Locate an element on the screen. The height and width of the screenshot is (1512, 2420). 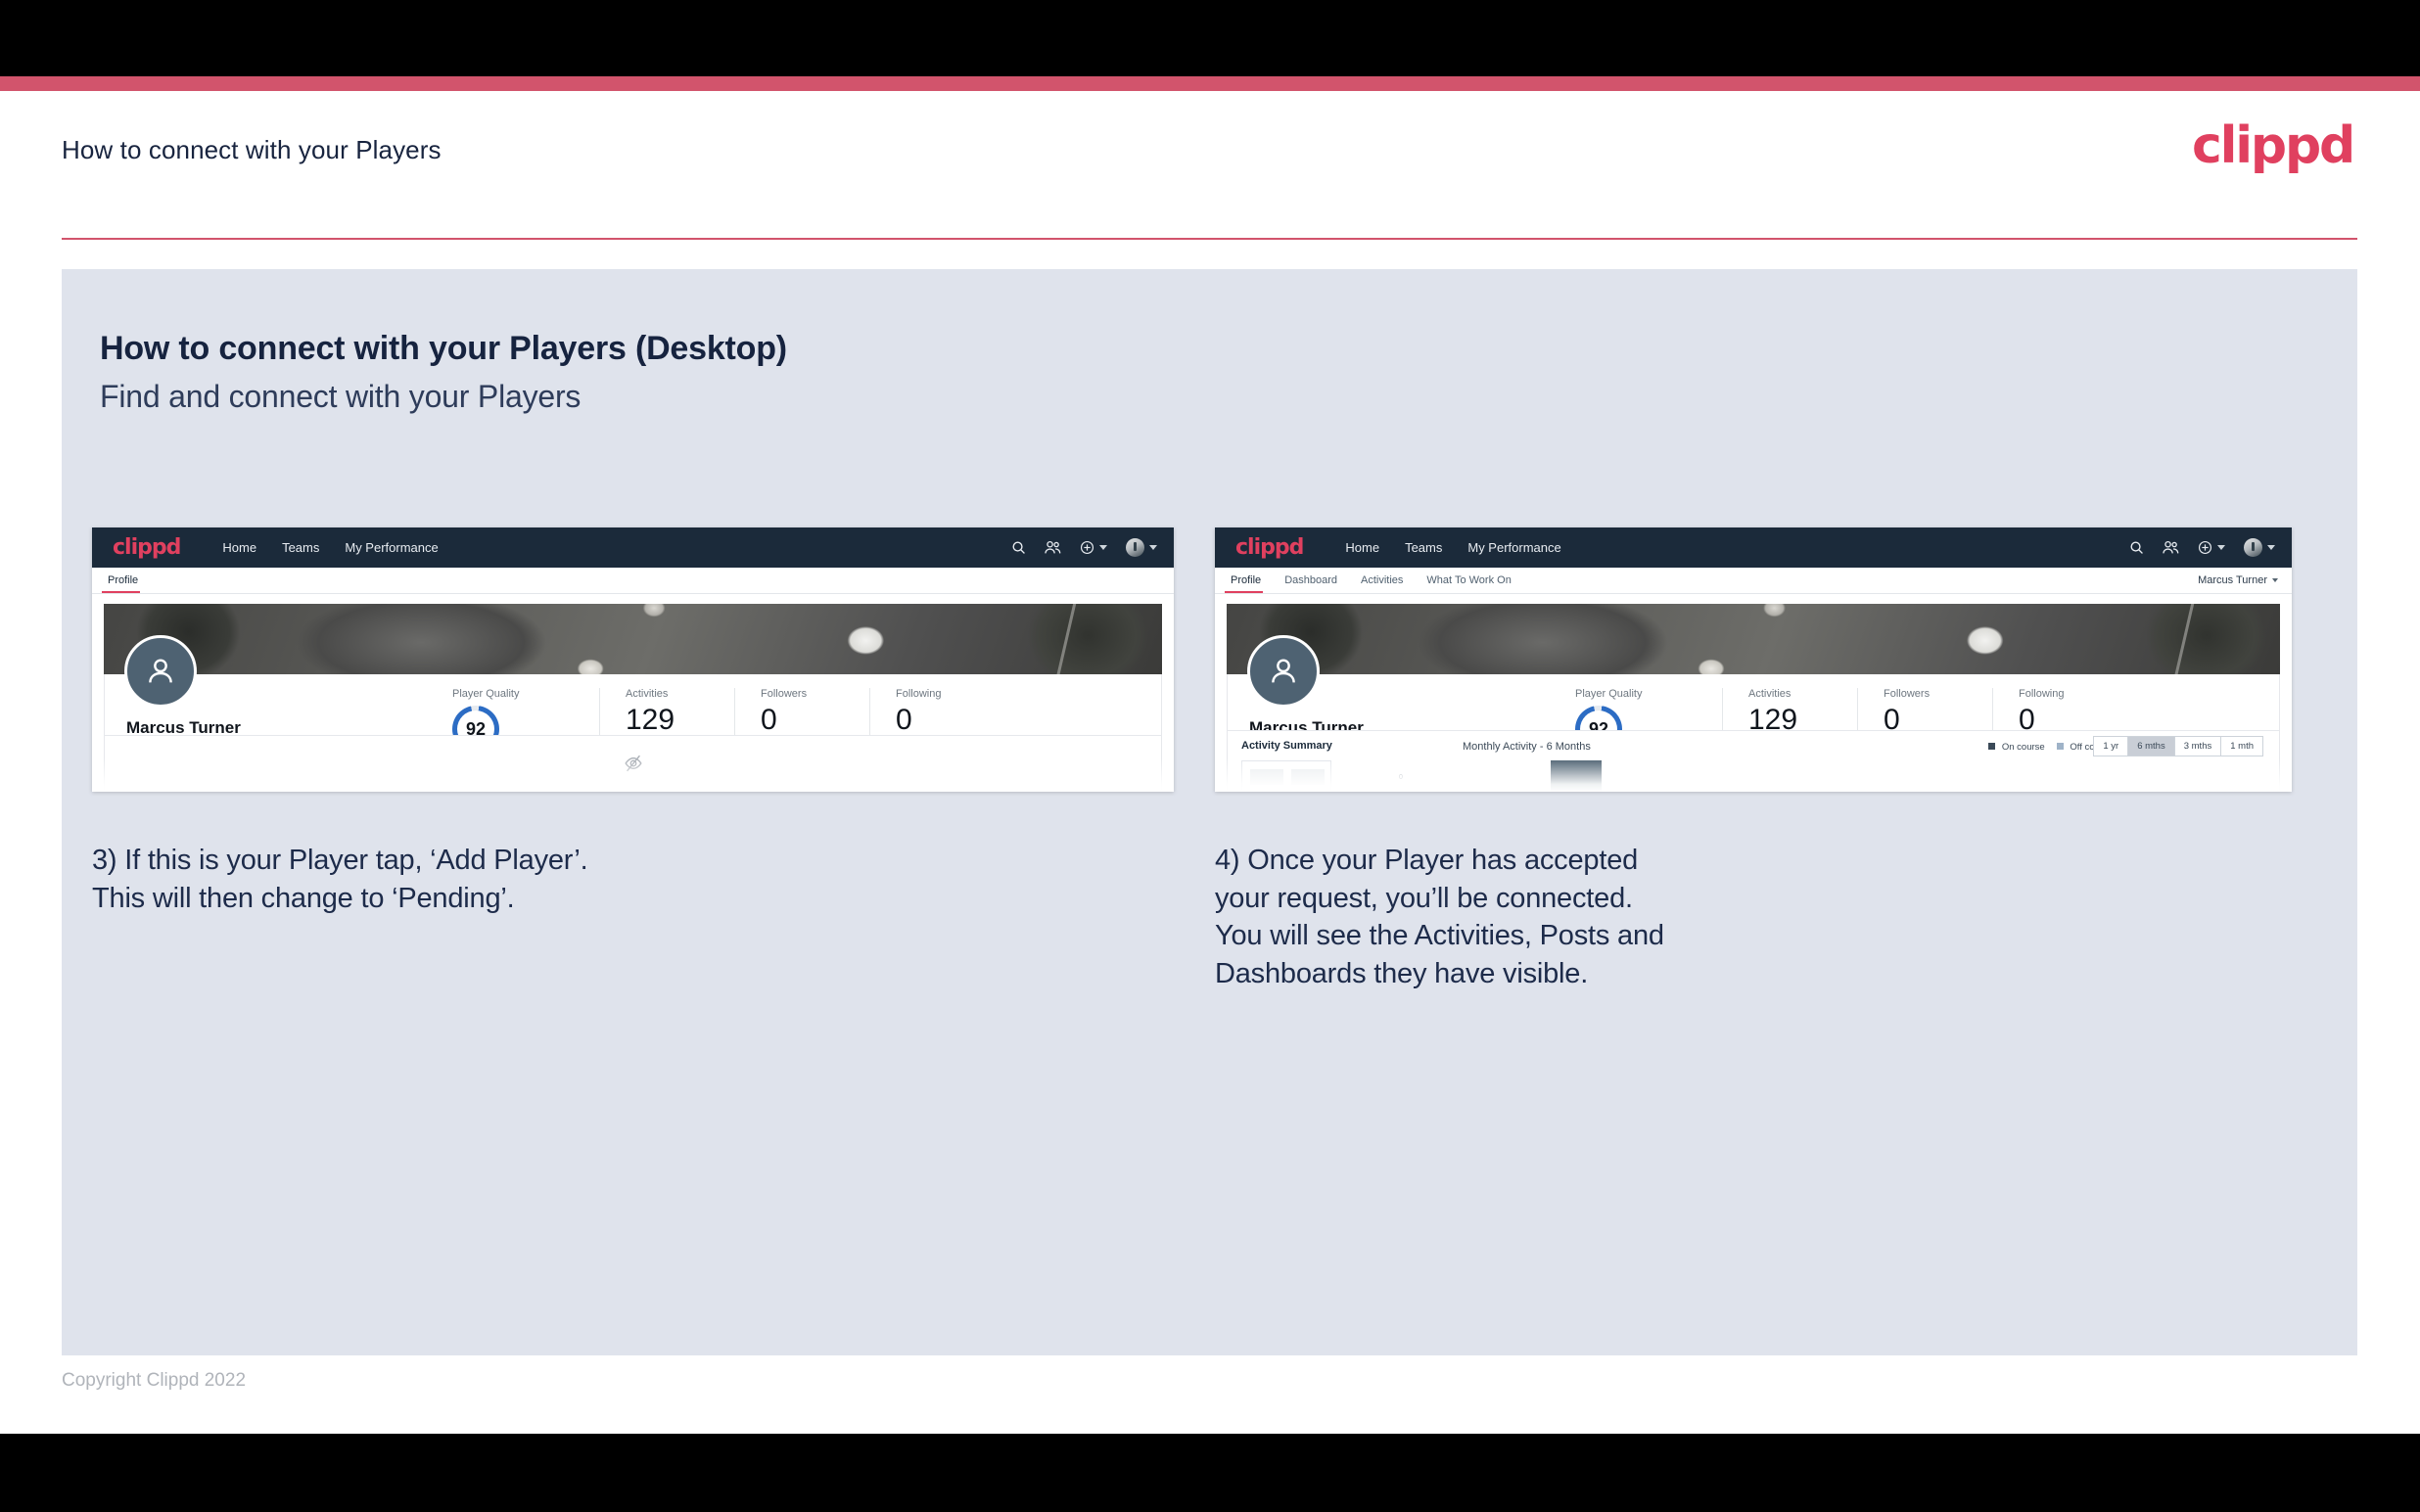
activity-thumbnail is located at coordinates (1286, 776).